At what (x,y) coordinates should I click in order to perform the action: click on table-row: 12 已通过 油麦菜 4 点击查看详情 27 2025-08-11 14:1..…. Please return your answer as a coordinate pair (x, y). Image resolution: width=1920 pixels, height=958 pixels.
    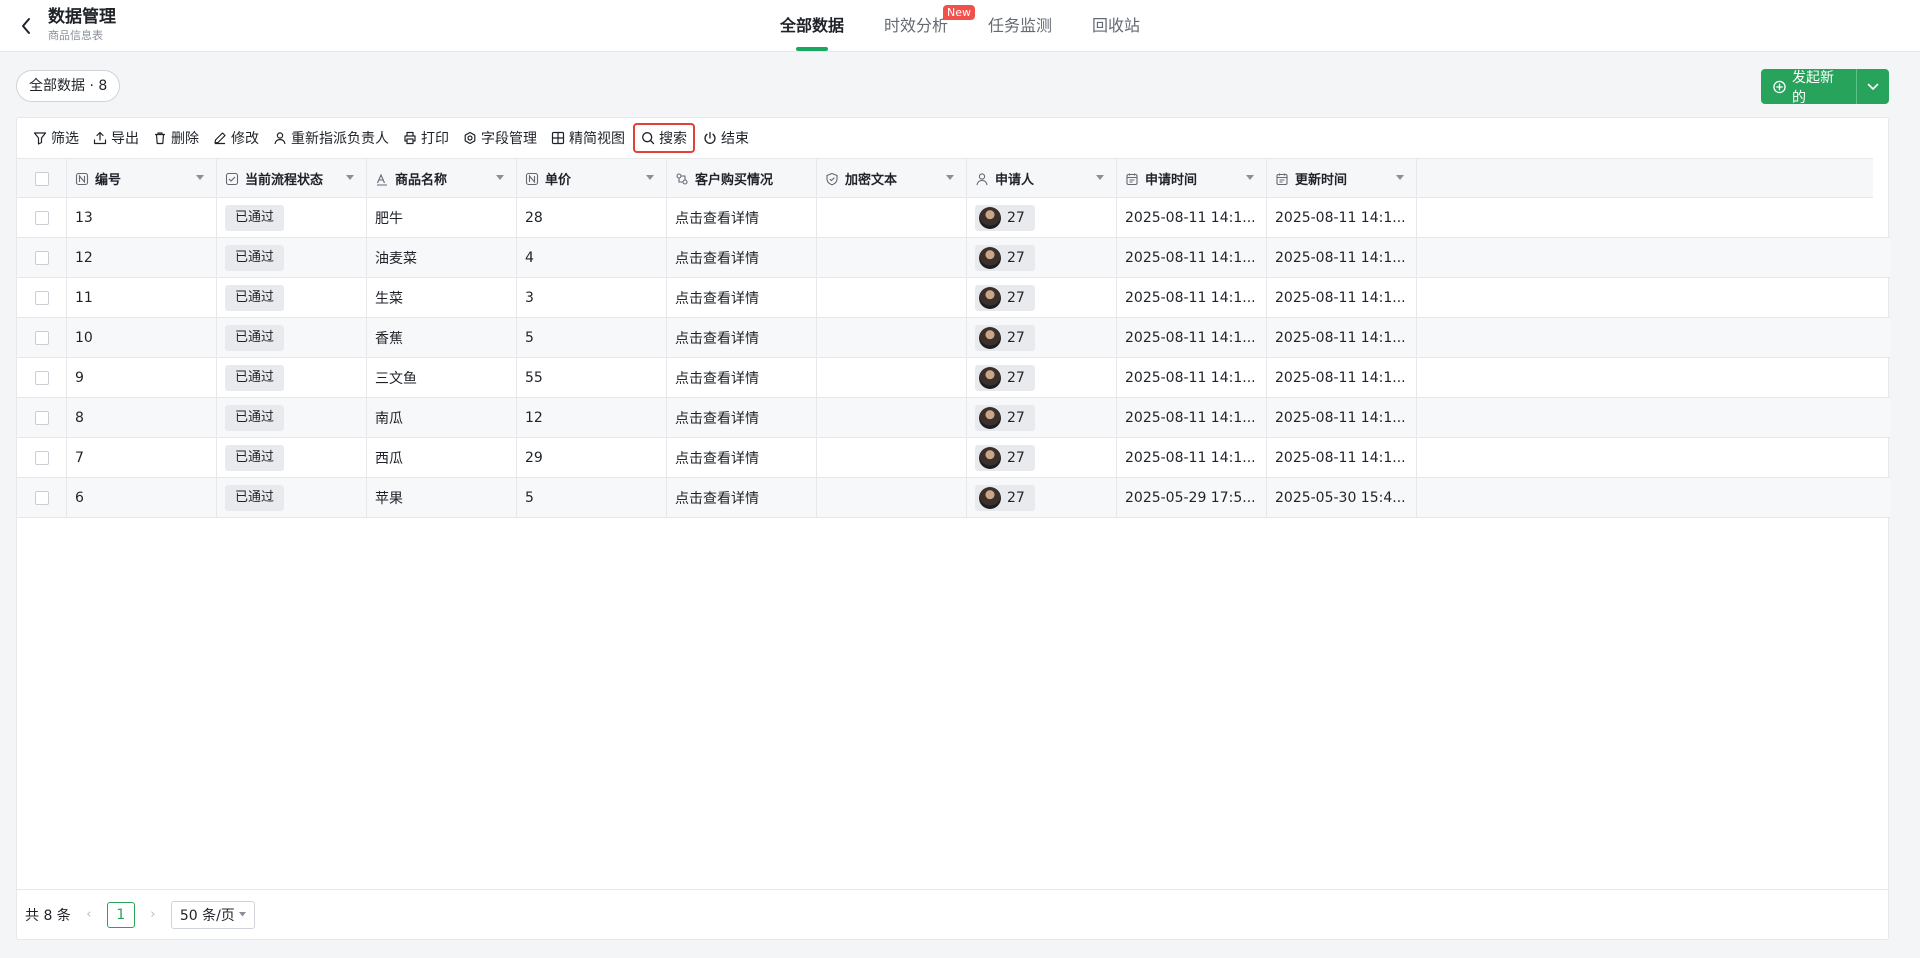
    Looking at the image, I should click on (953, 258).